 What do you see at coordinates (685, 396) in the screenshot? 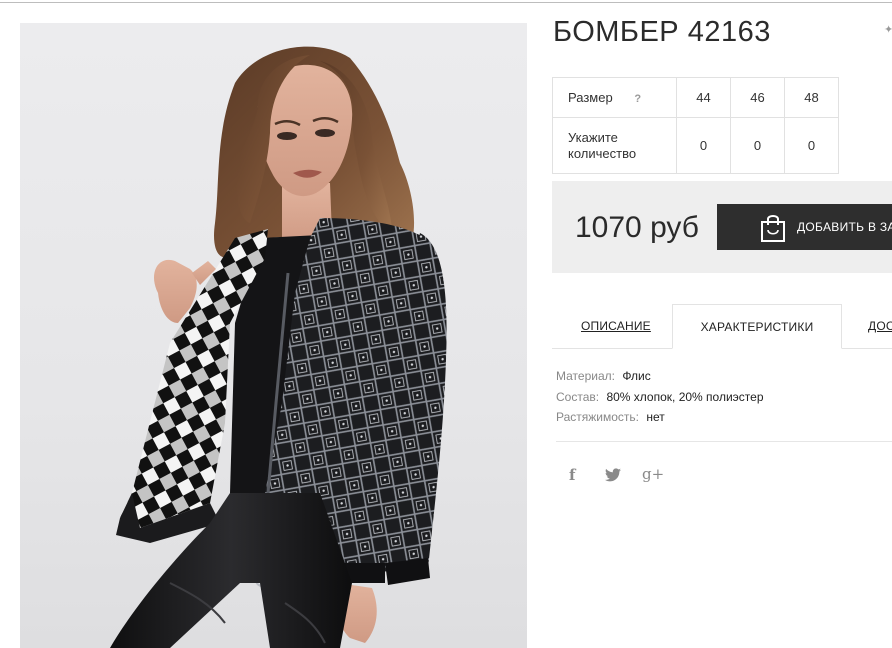
I see `spec-value: 80% хлопок, 20% полиэстер` at bounding box center [685, 396].